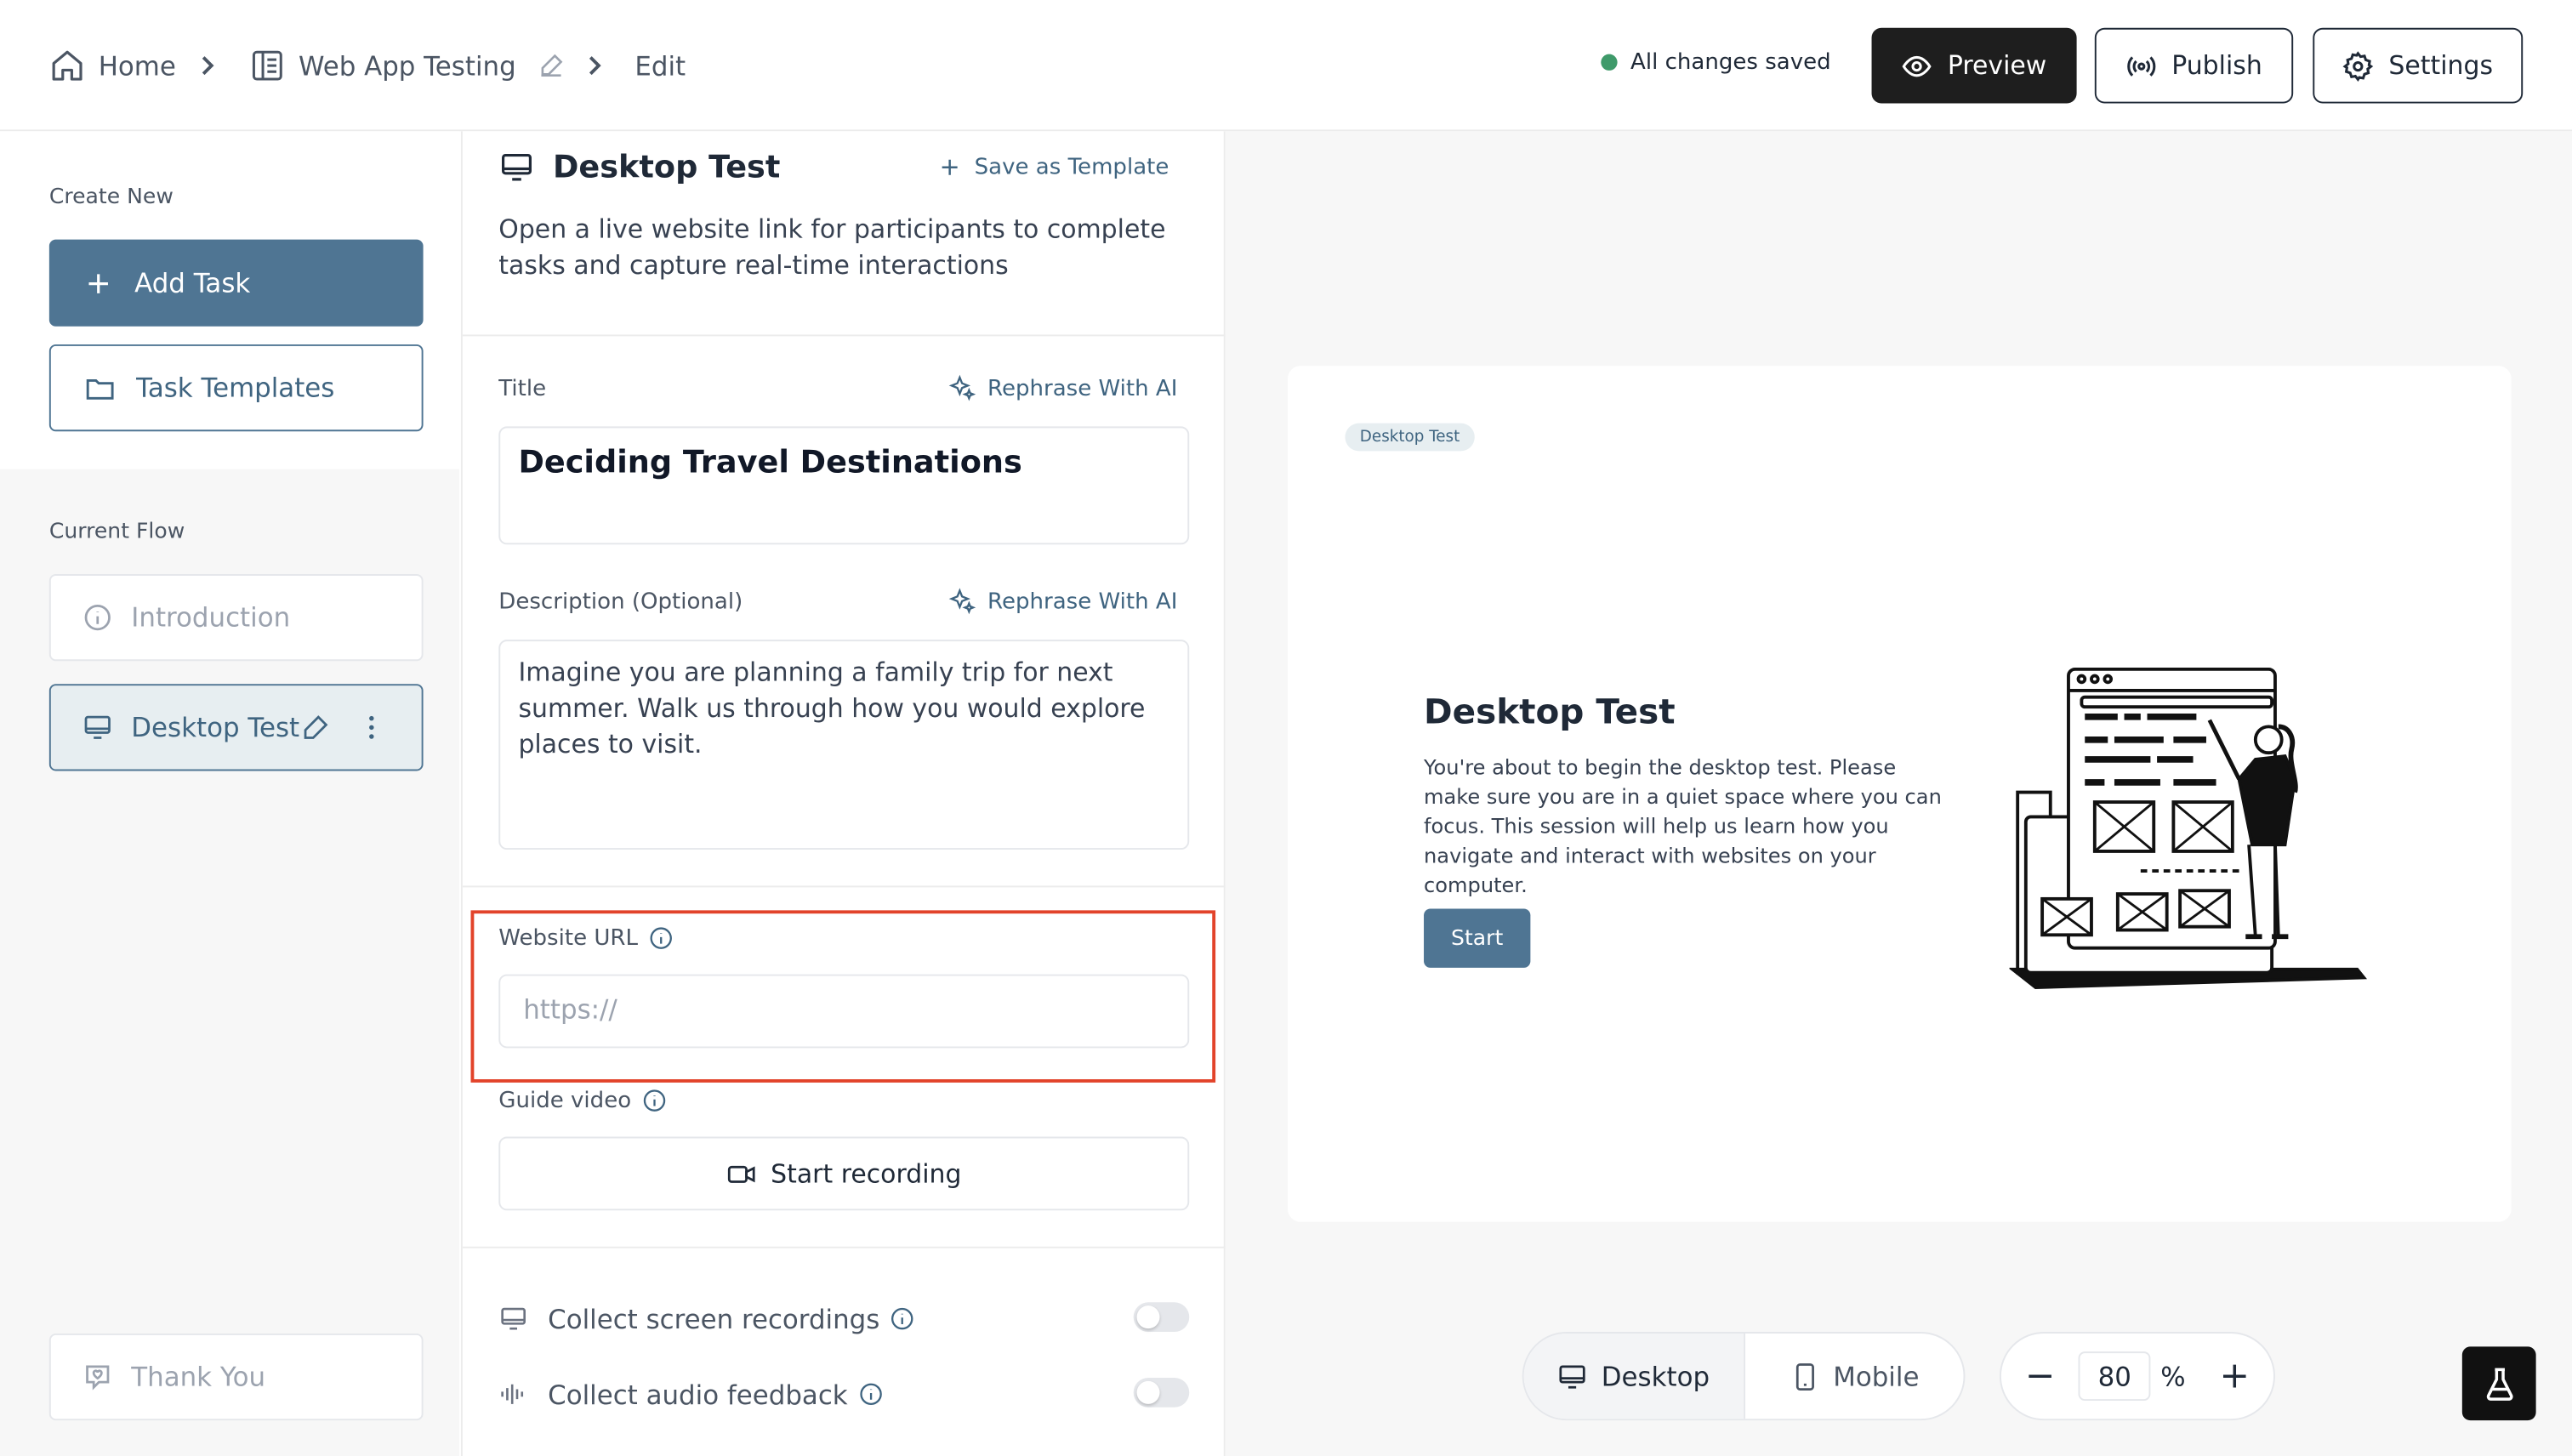 The height and width of the screenshot is (1456, 2572). I want to click on collect-screen-toggle, so click(1162, 1317).